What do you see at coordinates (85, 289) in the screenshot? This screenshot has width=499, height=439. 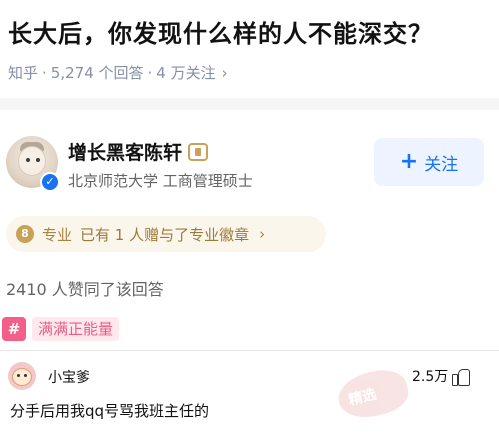 I see `agree-count: 2410 人赞同了该回答` at bounding box center [85, 289].